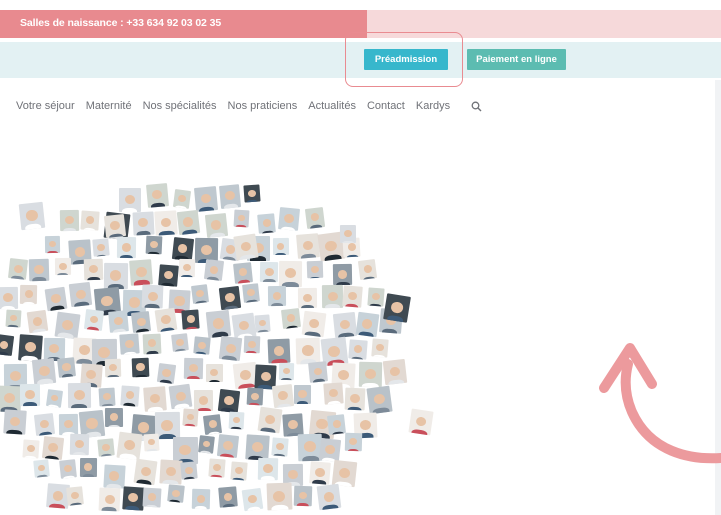 The height and width of the screenshot is (515, 721). I want to click on nav-actualites: Actualités, so click(332, 106).